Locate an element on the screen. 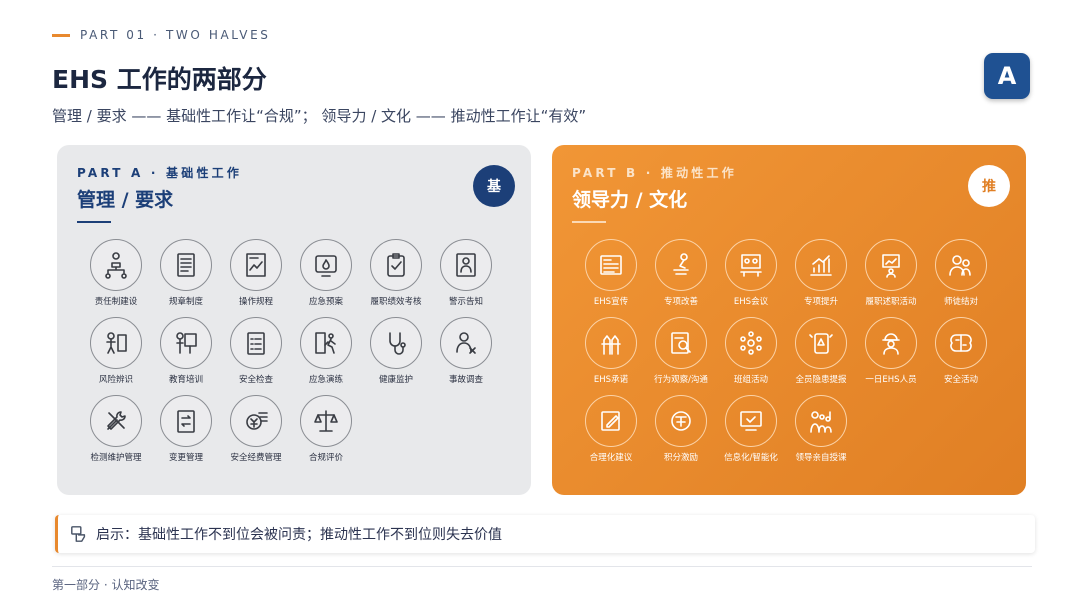  brain-icon is located at coordinates (961, 343).